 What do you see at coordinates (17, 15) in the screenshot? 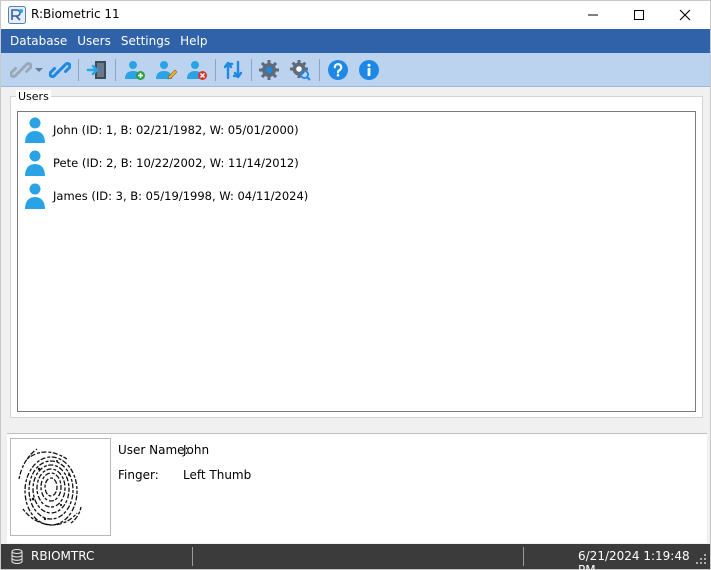
I see `app-logo-icon` at bounding box center [17, 15].